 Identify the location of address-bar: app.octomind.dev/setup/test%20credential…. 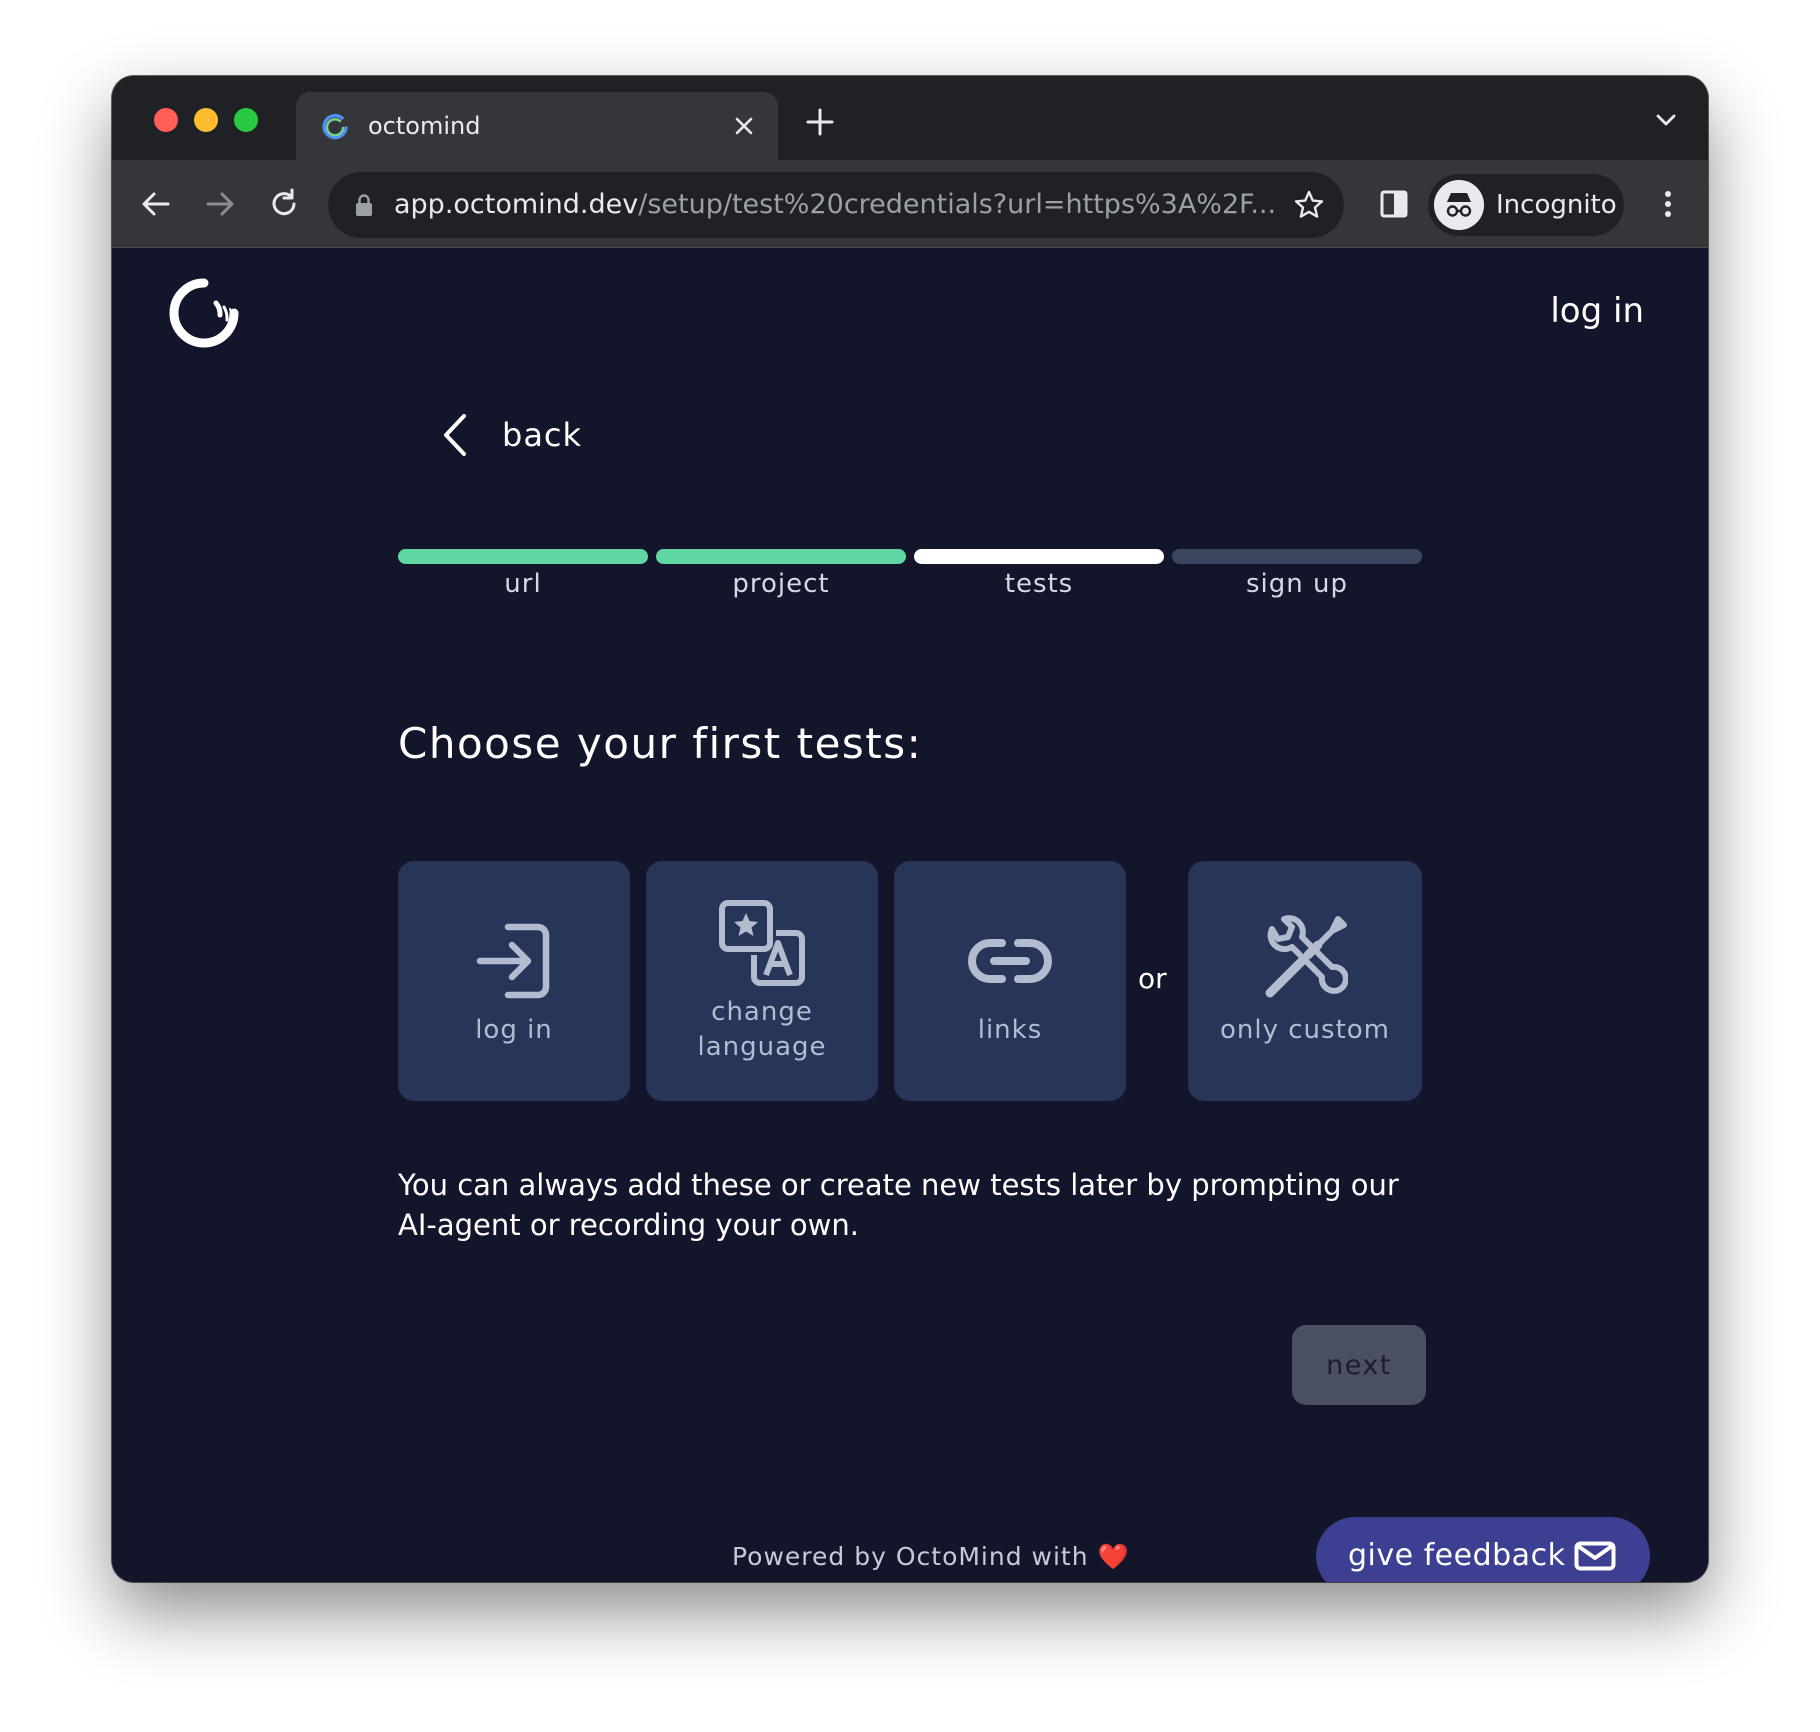
(836, 205).